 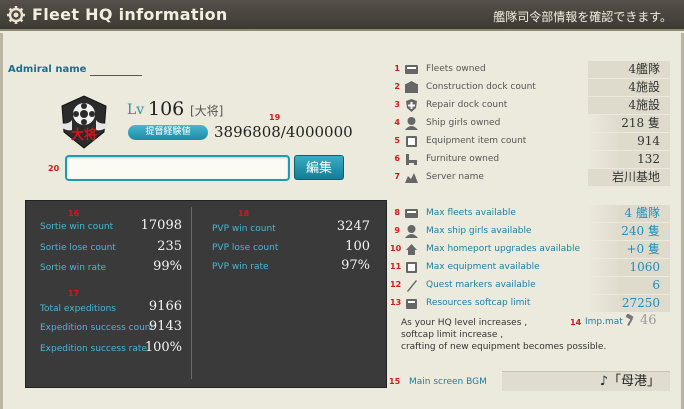 I want to click on hq-row-max-equipment-available: 11 Max equipment available 1060, so click(x=530, y=267).